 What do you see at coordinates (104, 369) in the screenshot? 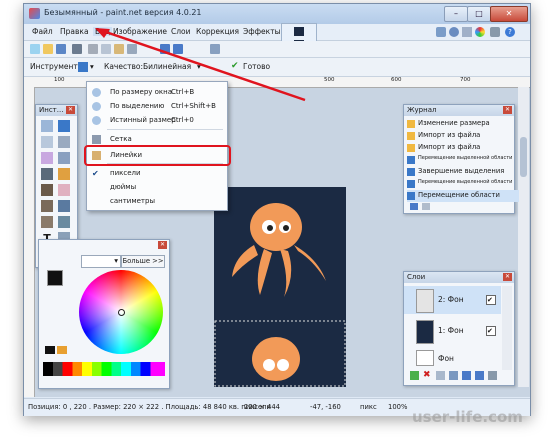
I see `color-palette` at bounding box center [104, 369].